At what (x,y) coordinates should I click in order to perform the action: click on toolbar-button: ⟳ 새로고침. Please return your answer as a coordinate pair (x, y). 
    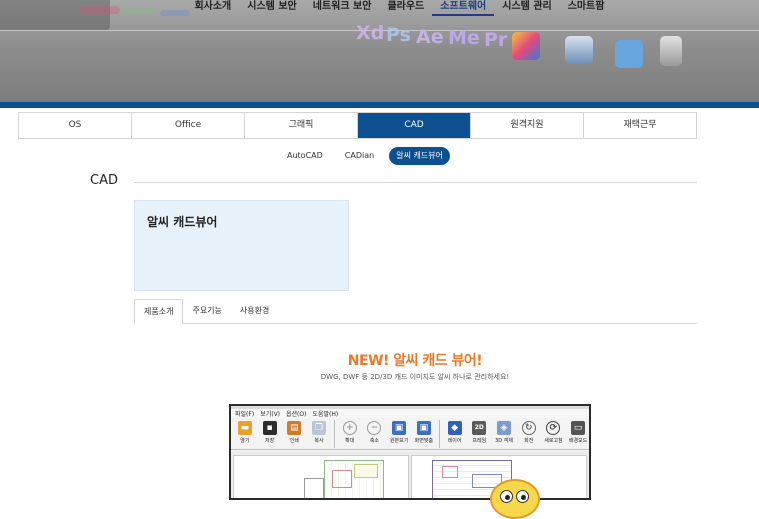
    Looking at the image, I should click on (554, 433).